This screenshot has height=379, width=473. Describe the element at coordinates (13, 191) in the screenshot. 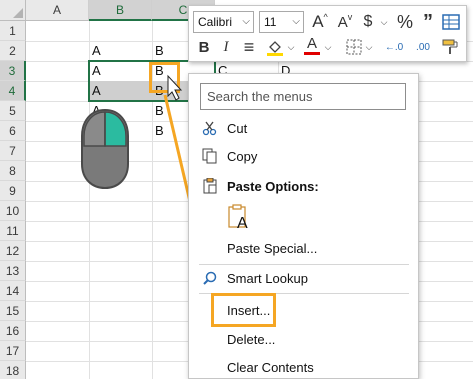

I see `row-header-9: 9` at that location.